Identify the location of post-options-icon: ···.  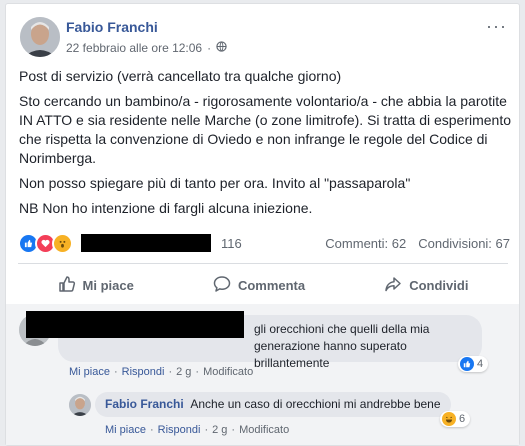
(496, 26).